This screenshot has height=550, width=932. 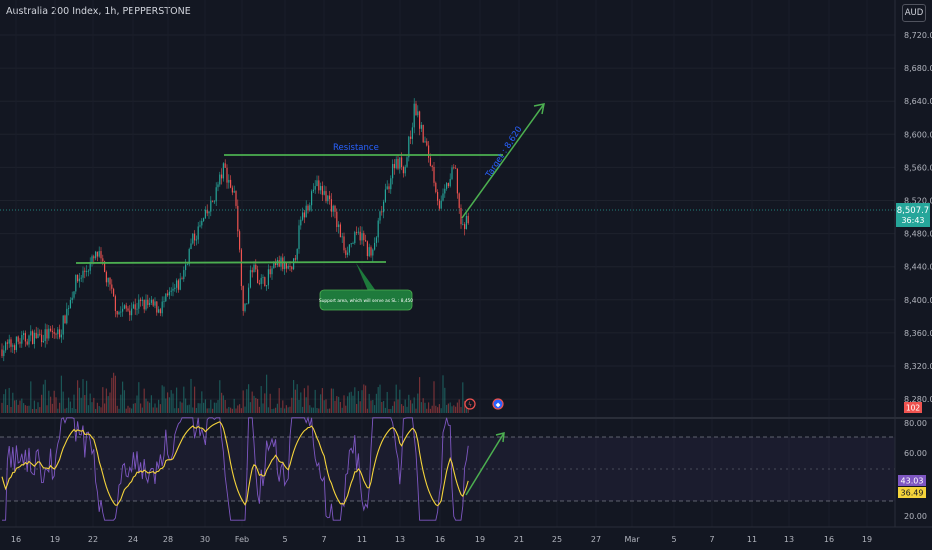 What do you see at coordinates (673, 539) in the screenshot?
I see `time-tick-label: 5` at bounding box center [673, 539].